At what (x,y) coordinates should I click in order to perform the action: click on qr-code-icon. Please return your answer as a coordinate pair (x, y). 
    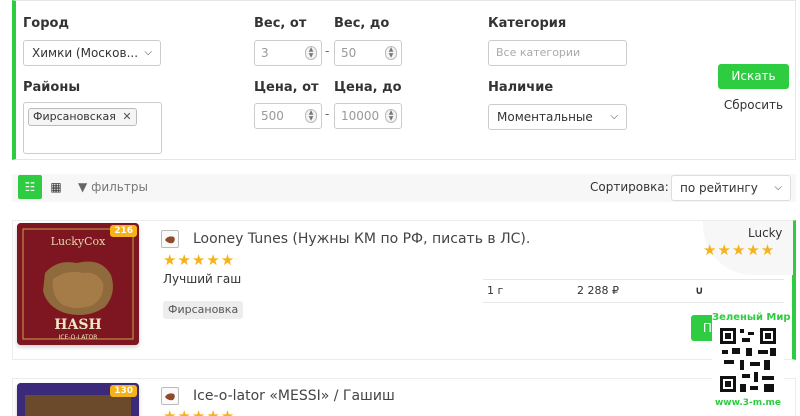
    Looking at the image, I should click on (748, 361).